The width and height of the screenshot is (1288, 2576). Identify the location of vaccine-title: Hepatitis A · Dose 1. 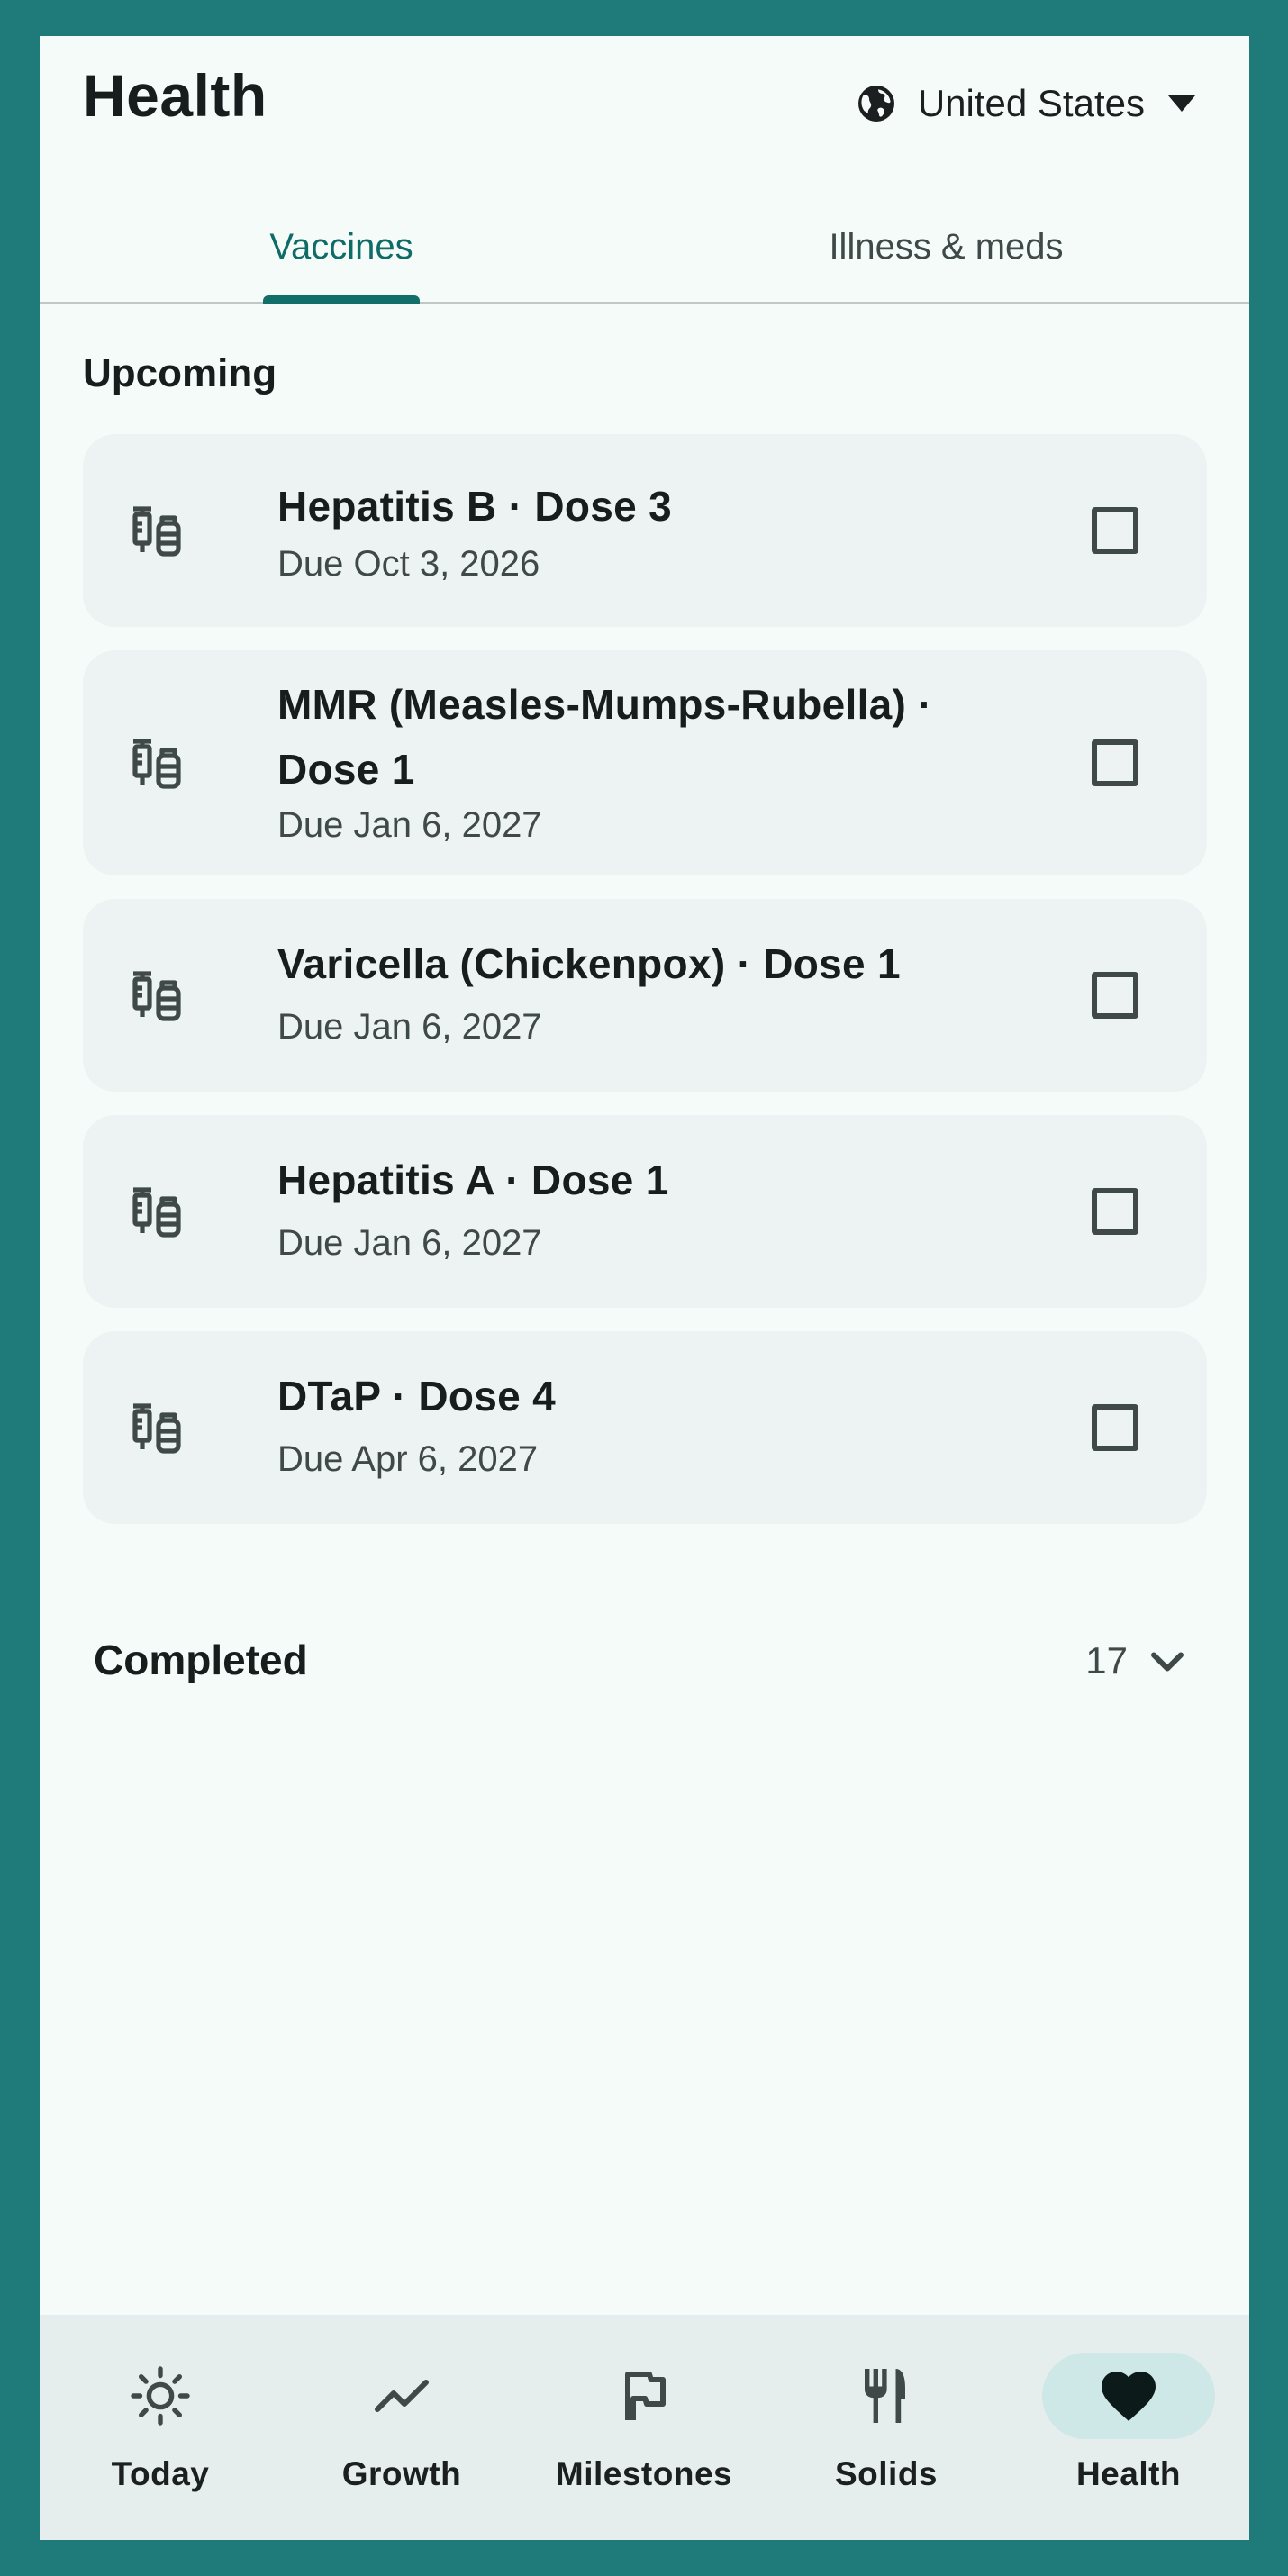
(473, 1180).